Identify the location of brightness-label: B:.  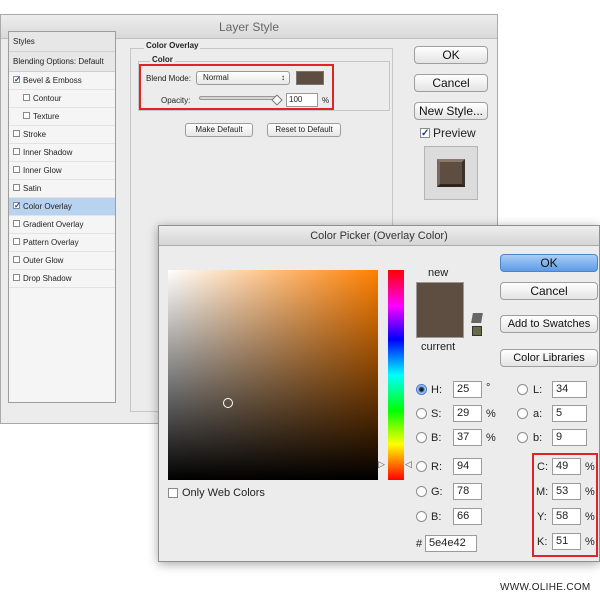
(436, 438).